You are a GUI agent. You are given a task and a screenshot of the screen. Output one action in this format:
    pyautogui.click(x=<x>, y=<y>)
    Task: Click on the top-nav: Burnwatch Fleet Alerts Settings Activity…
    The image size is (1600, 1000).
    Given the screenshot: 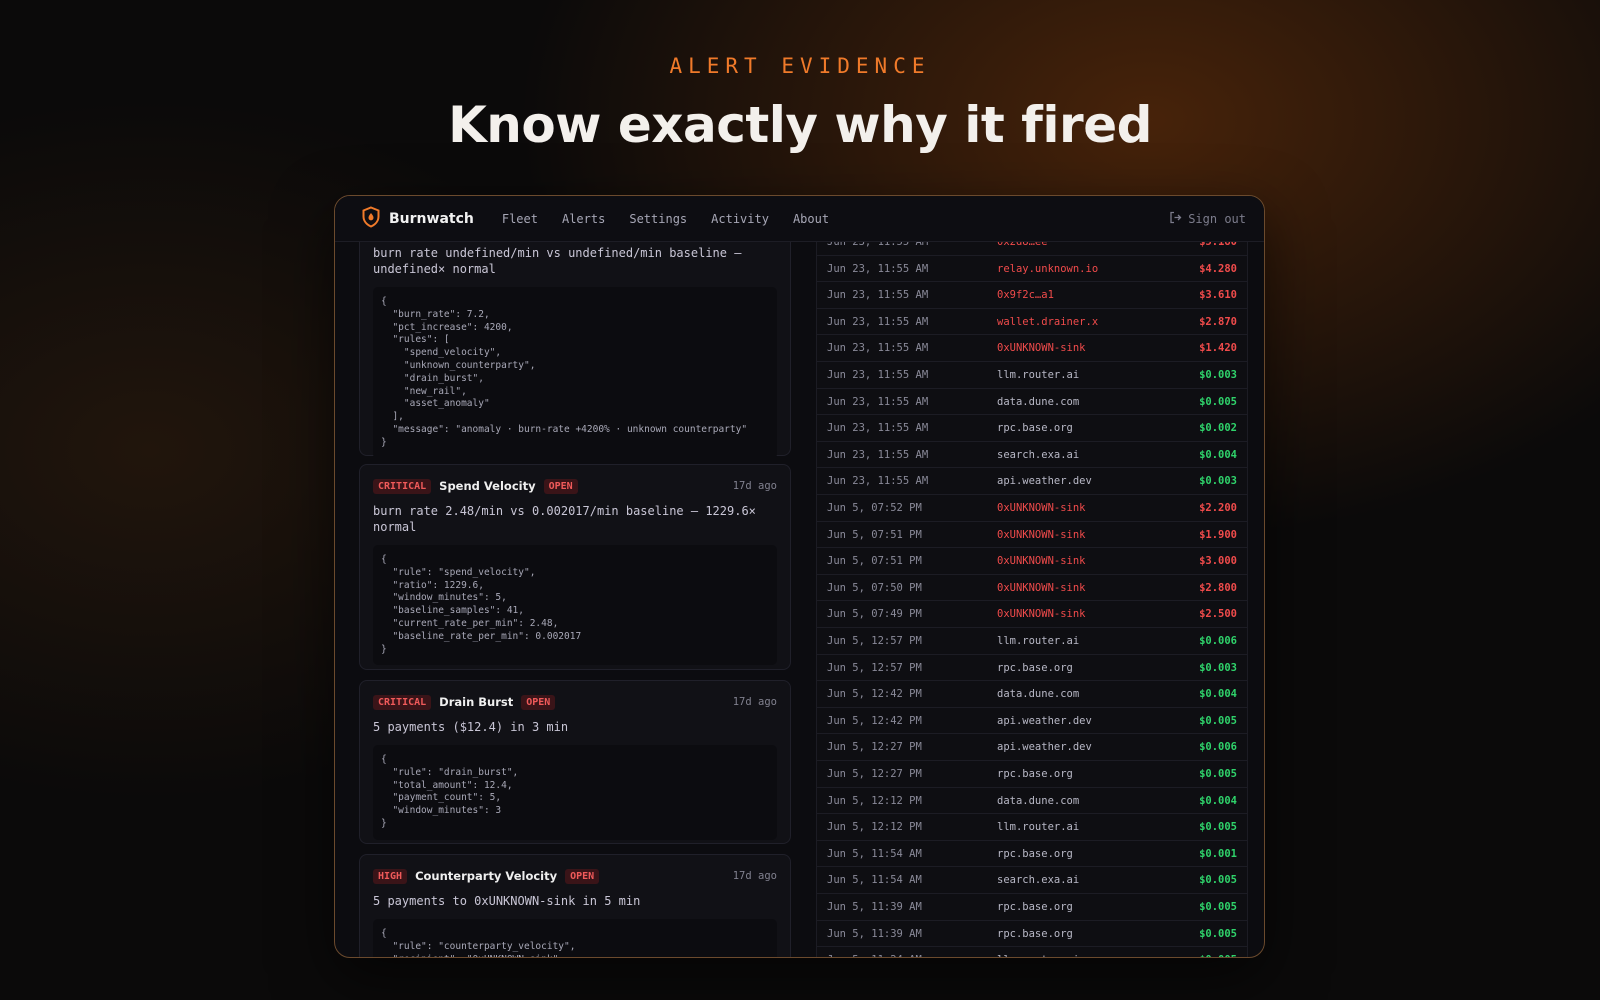 What is the action you would take?
    pyautogui.click(x=799, y=219)
    